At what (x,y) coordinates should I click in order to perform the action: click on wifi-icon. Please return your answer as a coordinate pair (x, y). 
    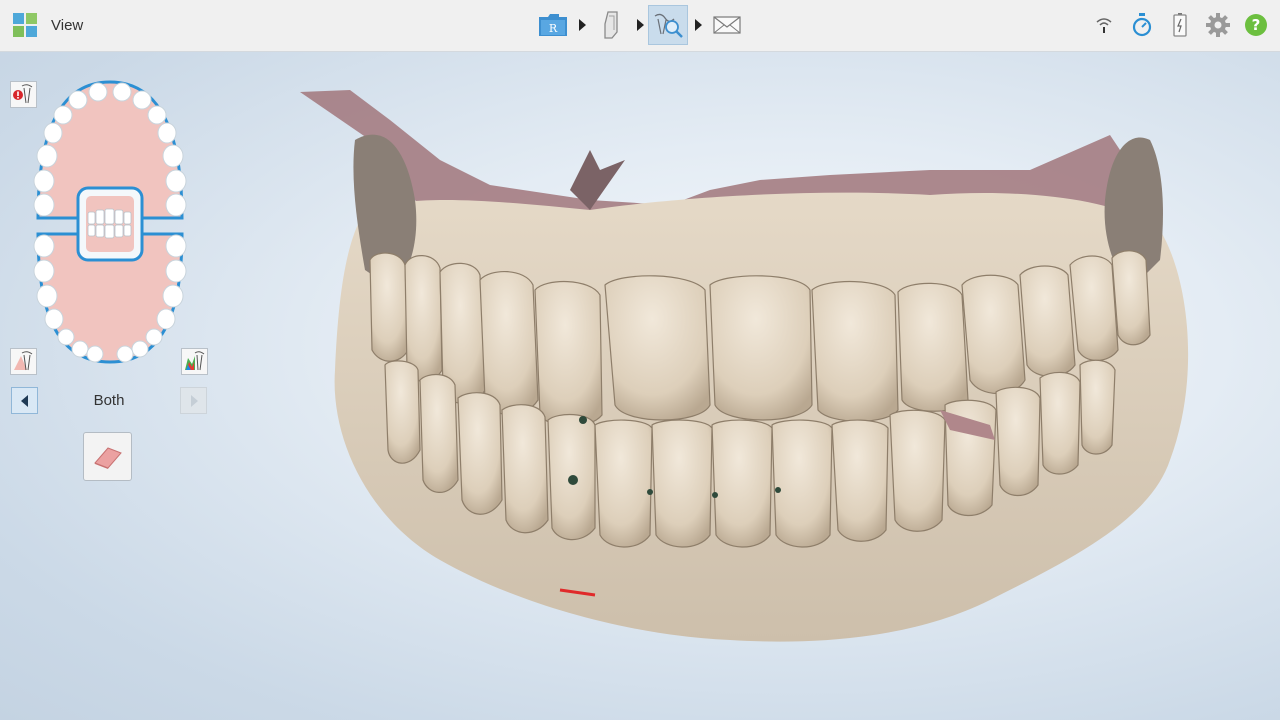
    Looking at the image, I should click on (1104, 25).